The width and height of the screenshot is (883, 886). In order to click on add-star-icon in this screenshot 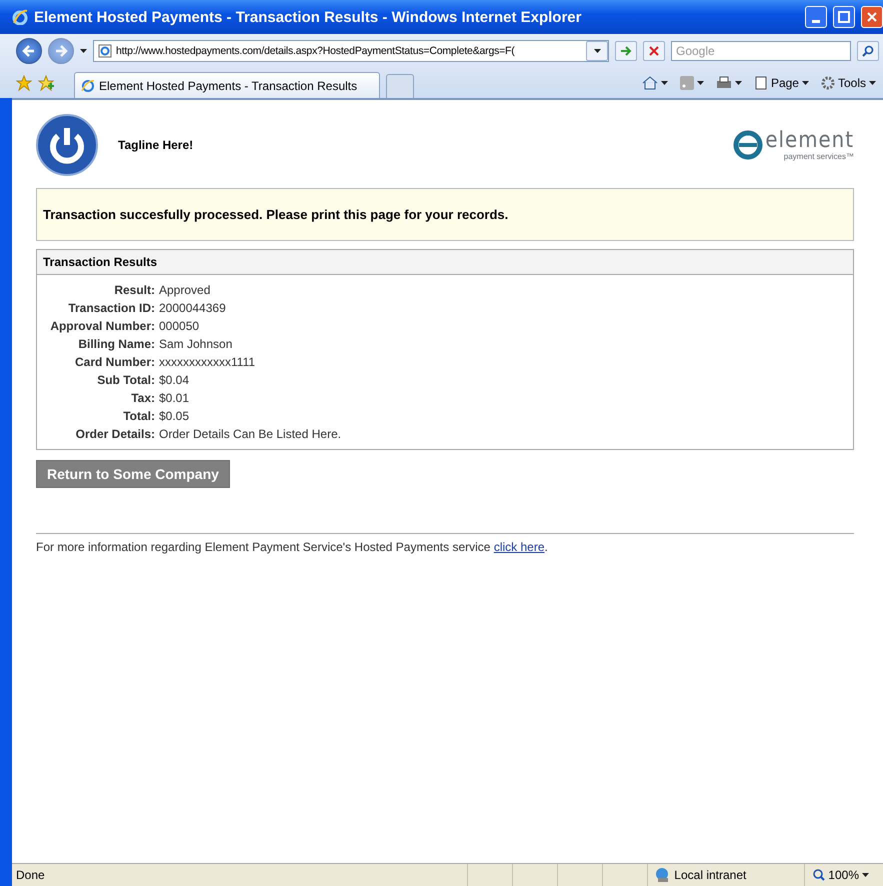, I will do `click(46, 83)`.